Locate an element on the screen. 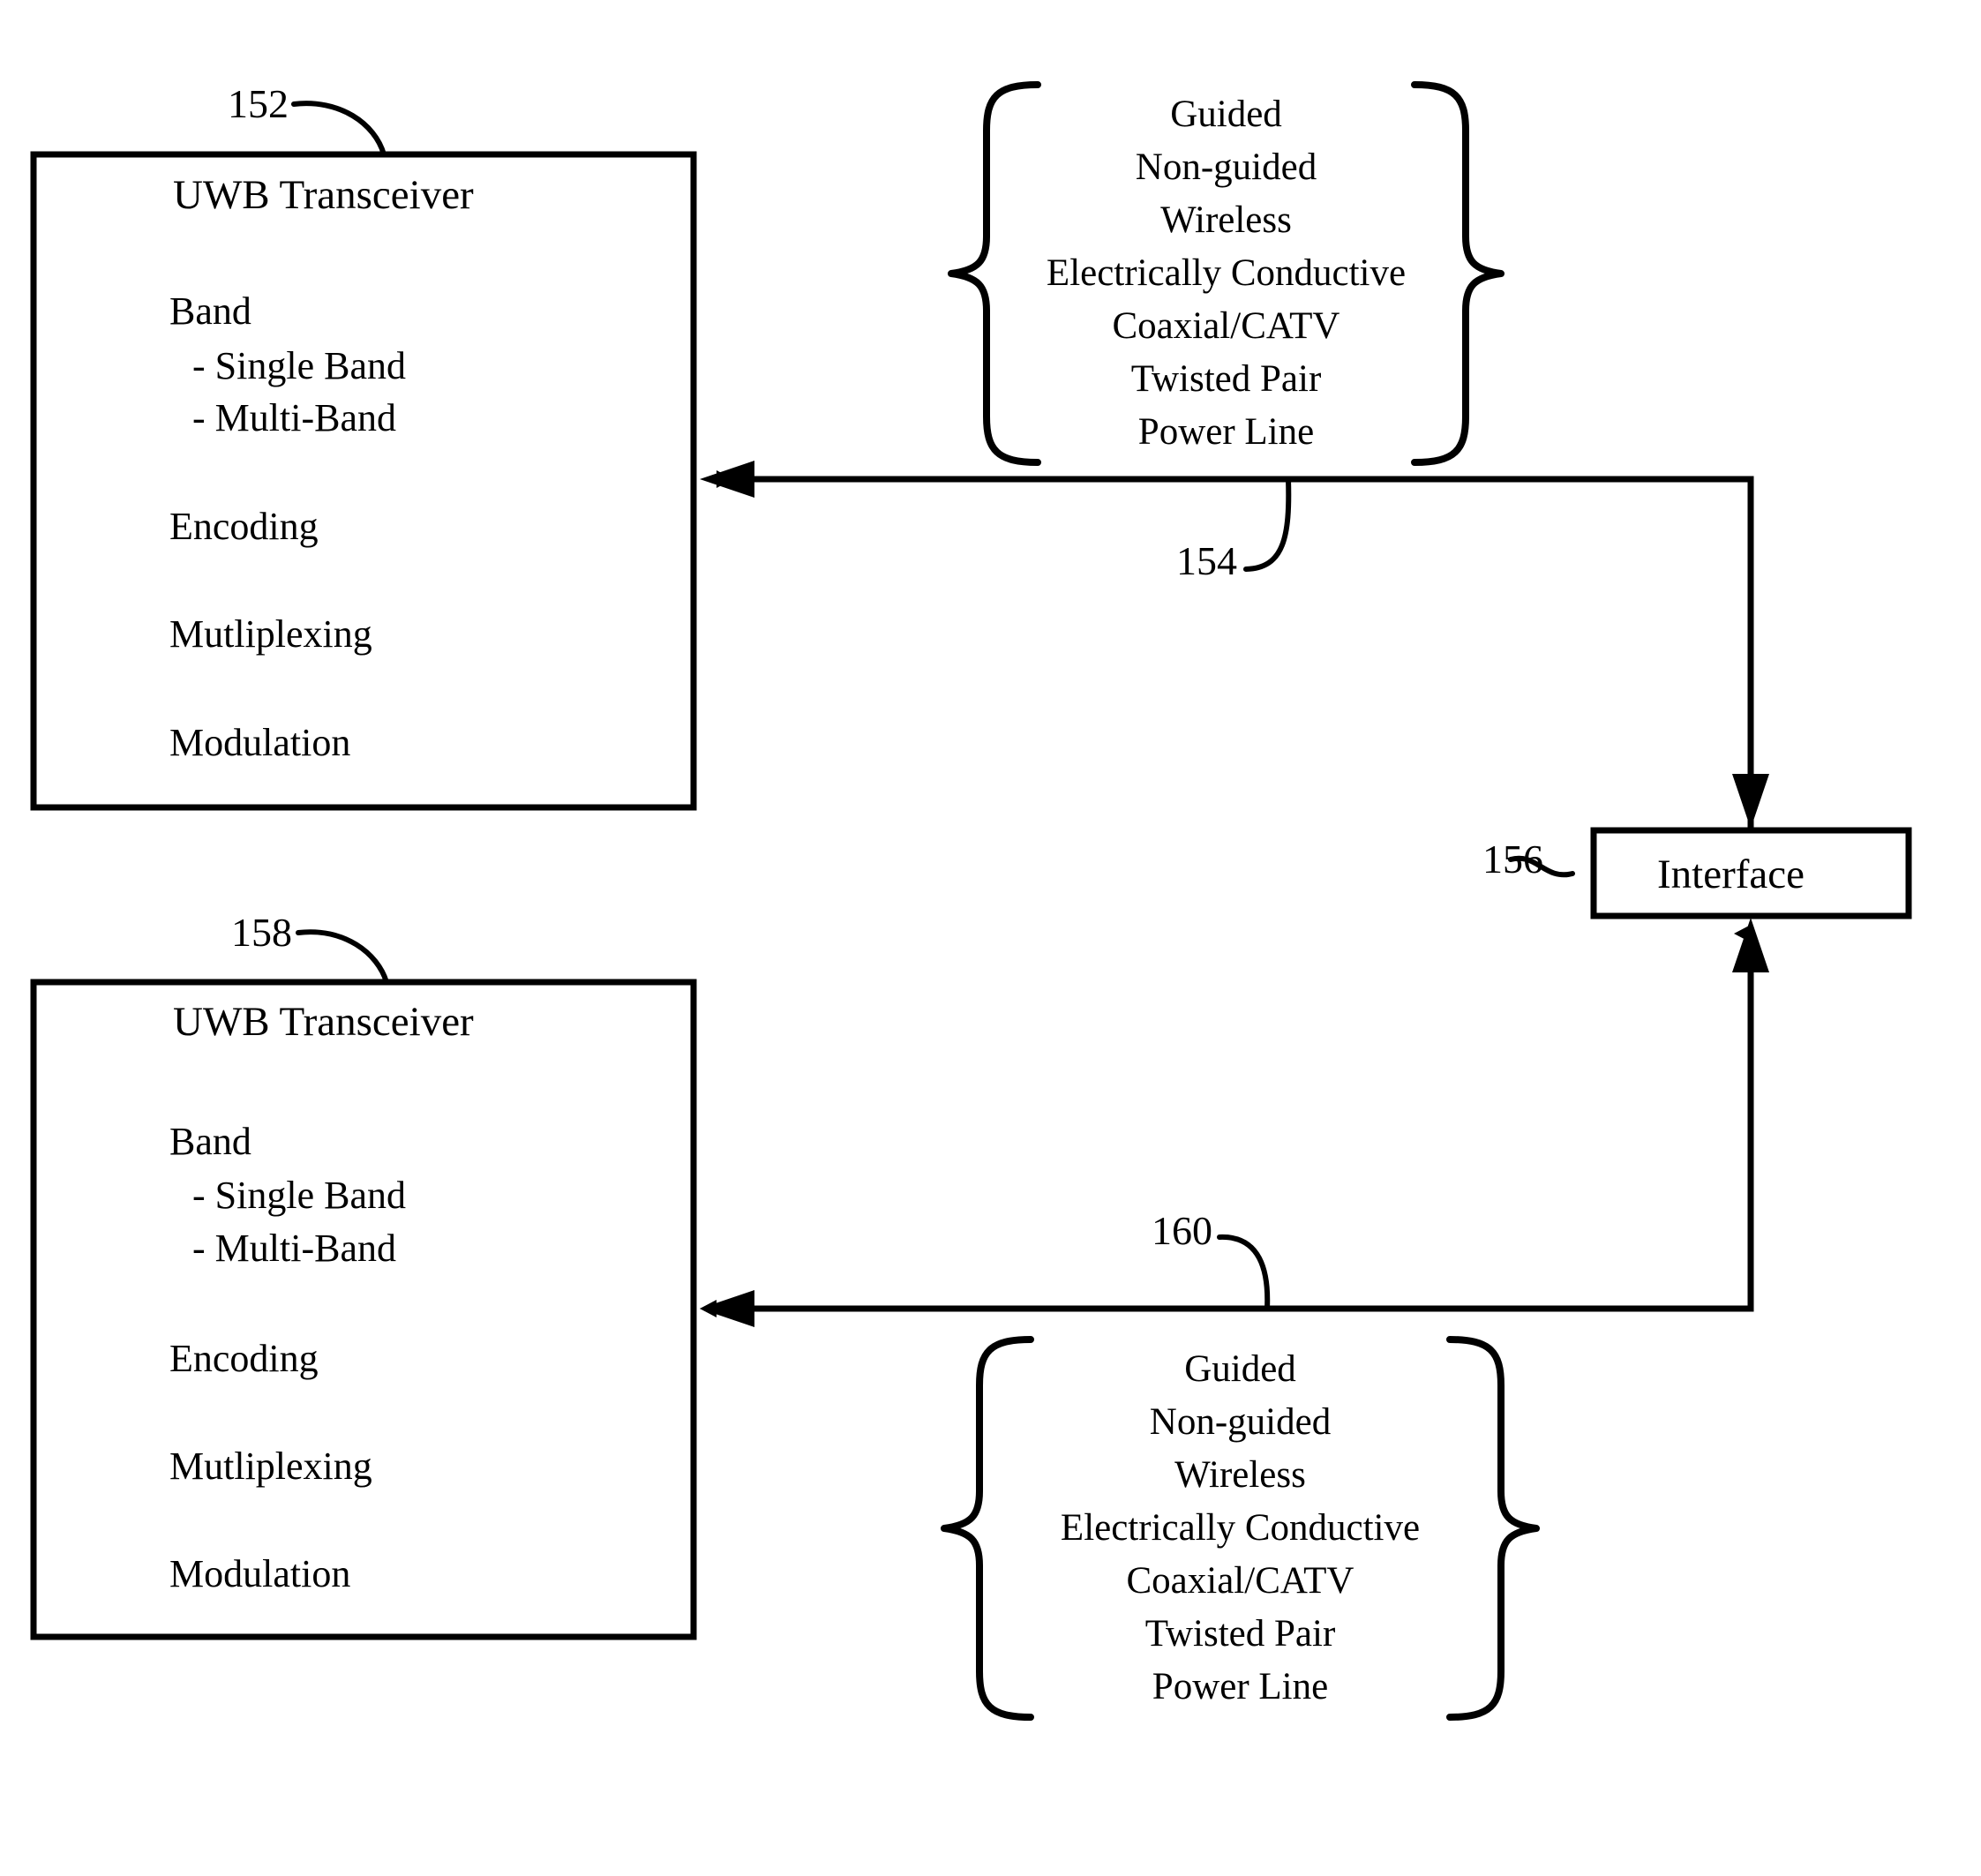  transceiver-bottom-item-multiplexing: Mutliplexing is located at coordinates (270, 1467).